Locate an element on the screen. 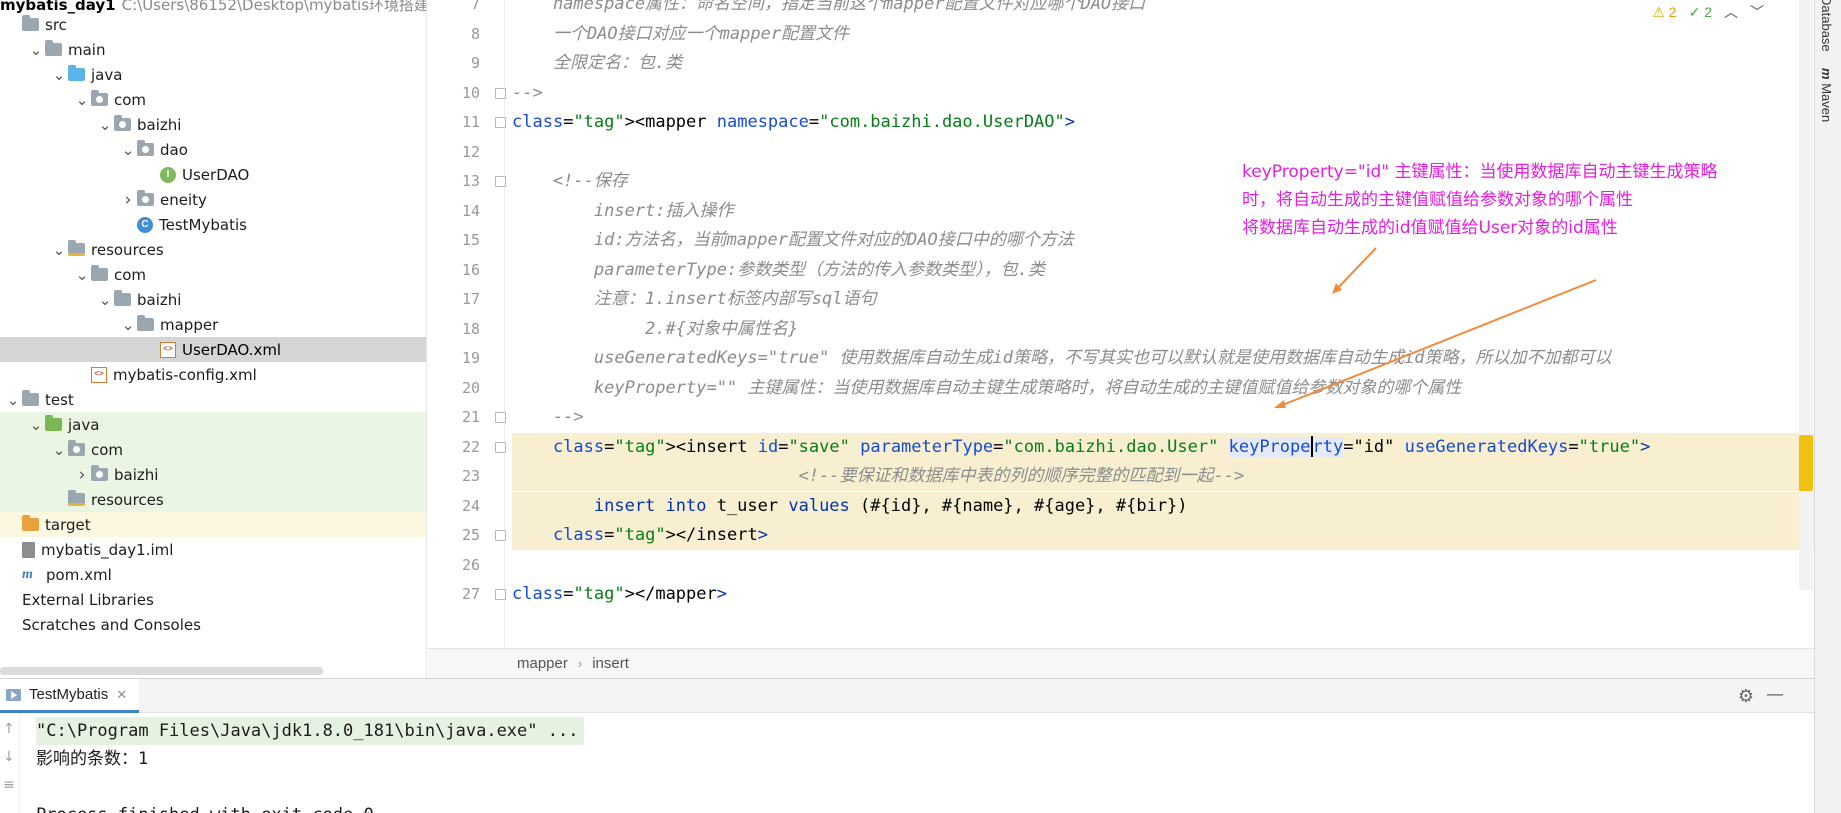  tree-item: m pom.xml is located at coordinates (213, 574).